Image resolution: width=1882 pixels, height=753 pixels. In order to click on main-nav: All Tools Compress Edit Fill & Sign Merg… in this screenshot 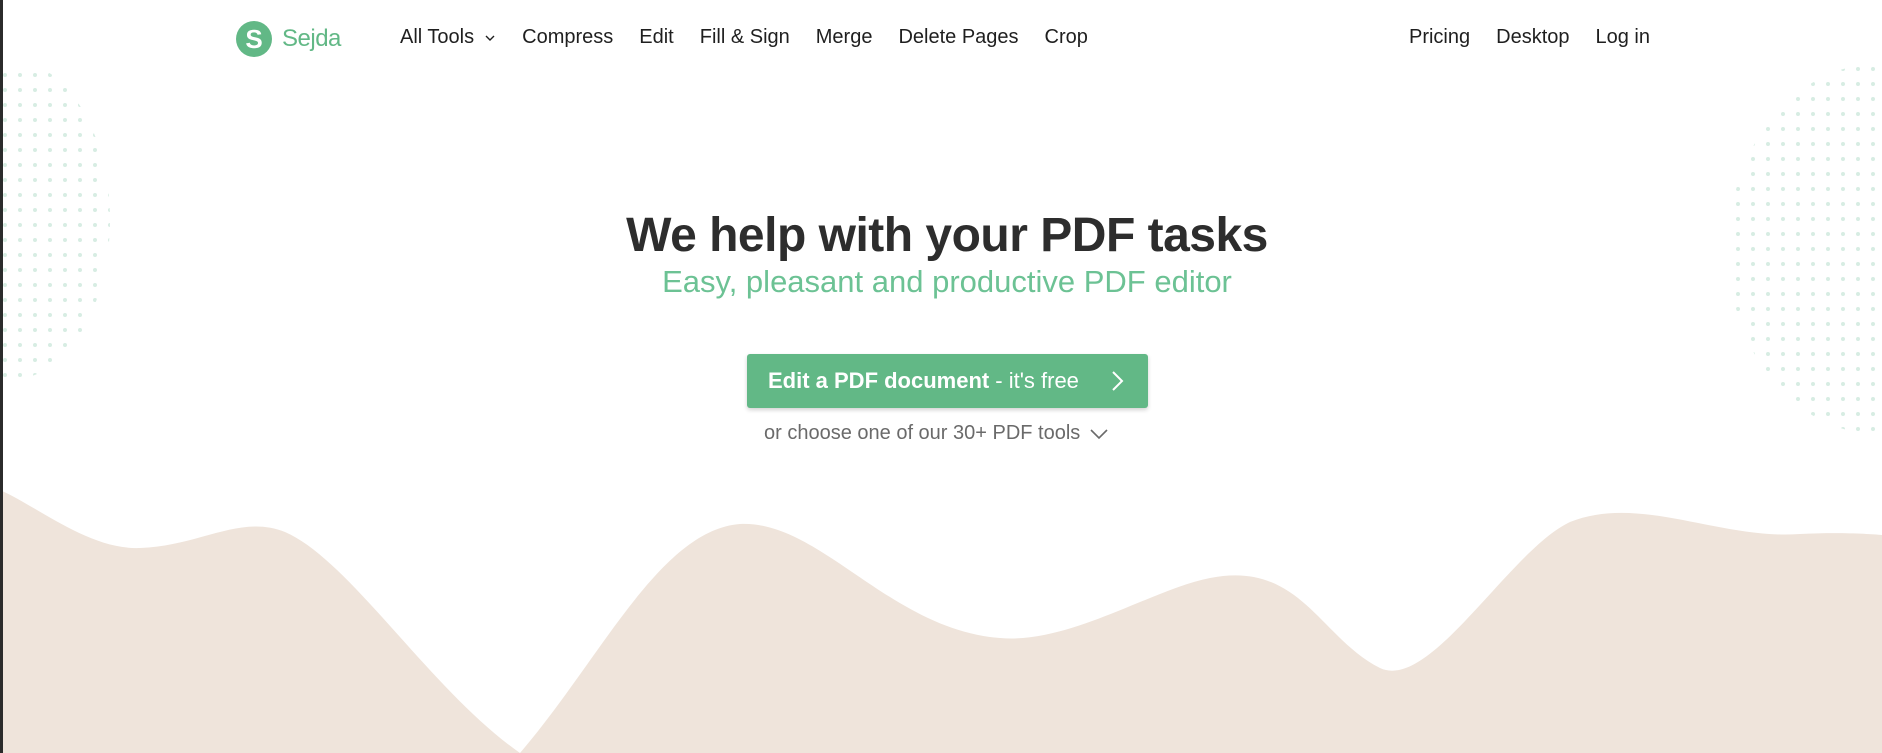, I will do `click(757, 37)`.